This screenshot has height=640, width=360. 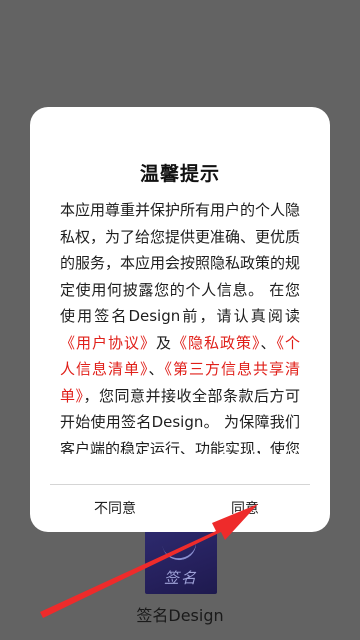 I want to click on agree-button: 同意, so click(x=245, y=509).